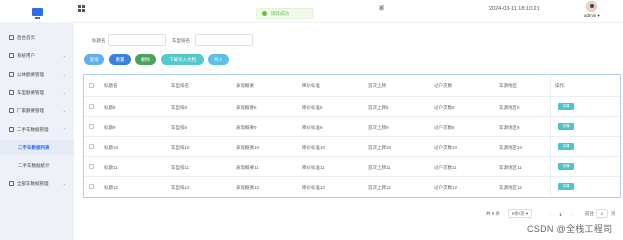  I want to click on sidebar-item-system-users: 系统用户 ⌄, so click(37, 55).